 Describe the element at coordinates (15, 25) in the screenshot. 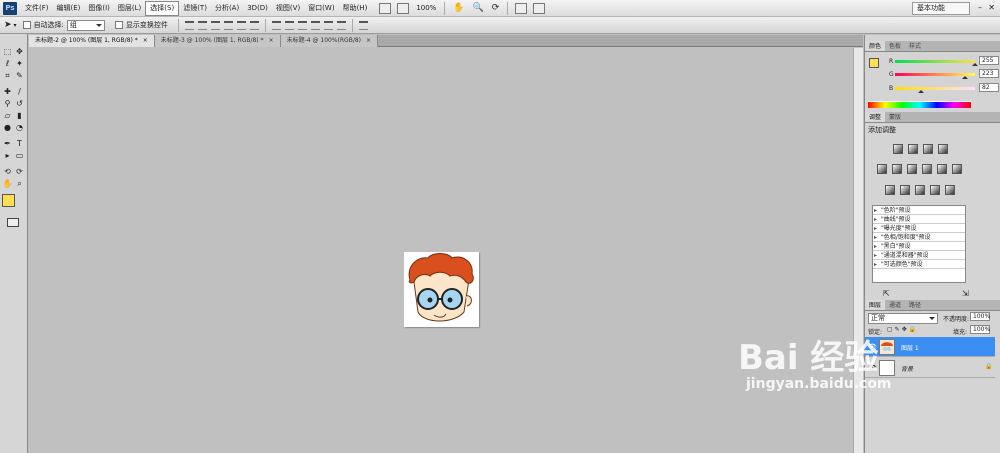

I see `tool-preset-dropdown-icon: ▾` at that location.